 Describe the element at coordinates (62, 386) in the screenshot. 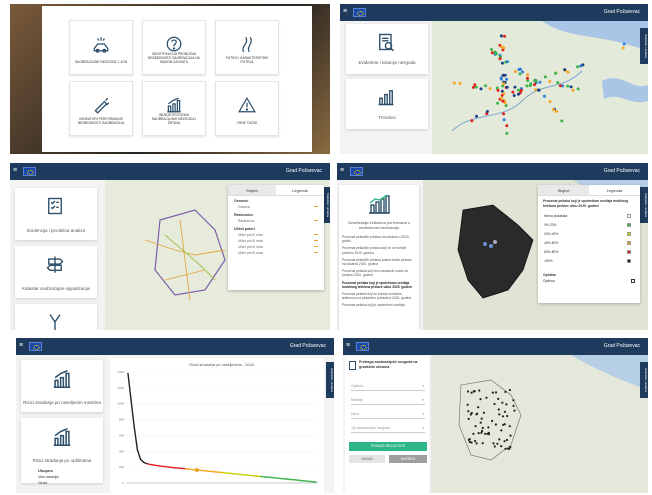

I see `module-card: Rizici stradanja po naseljenim mestima` at that location.